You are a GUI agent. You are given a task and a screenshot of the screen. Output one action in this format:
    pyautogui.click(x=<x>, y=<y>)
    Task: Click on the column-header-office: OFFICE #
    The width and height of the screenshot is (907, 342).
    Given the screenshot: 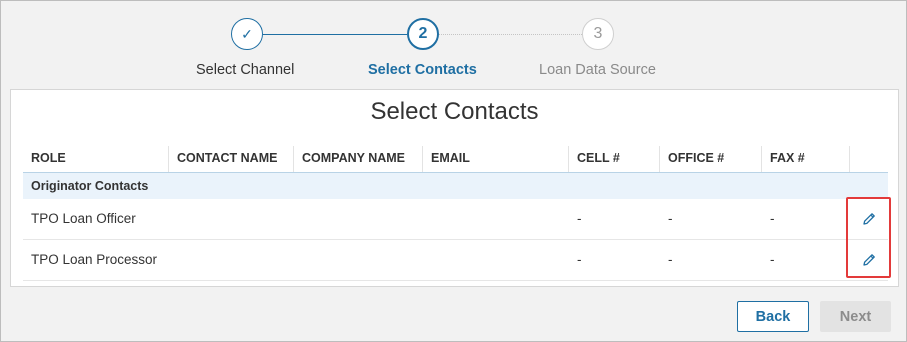 What is the action you would take?
    pyautogui.click(x=711, y=159)
    